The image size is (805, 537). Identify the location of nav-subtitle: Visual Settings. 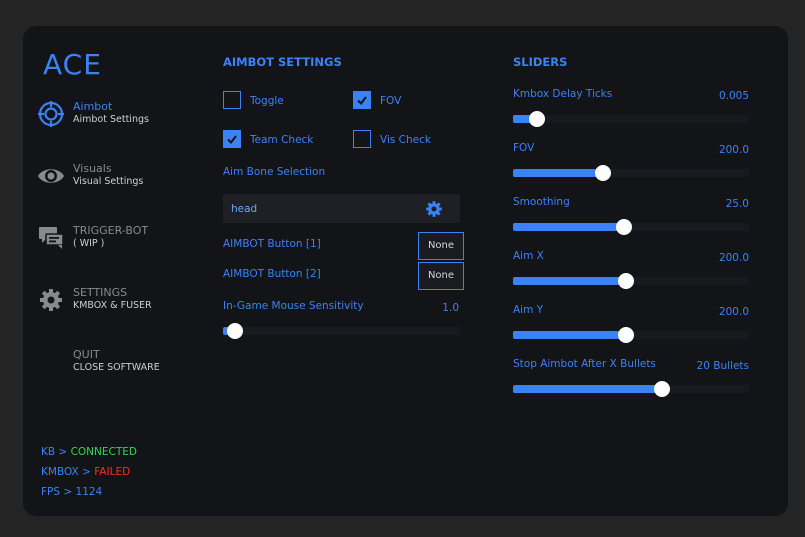
(108, 181).